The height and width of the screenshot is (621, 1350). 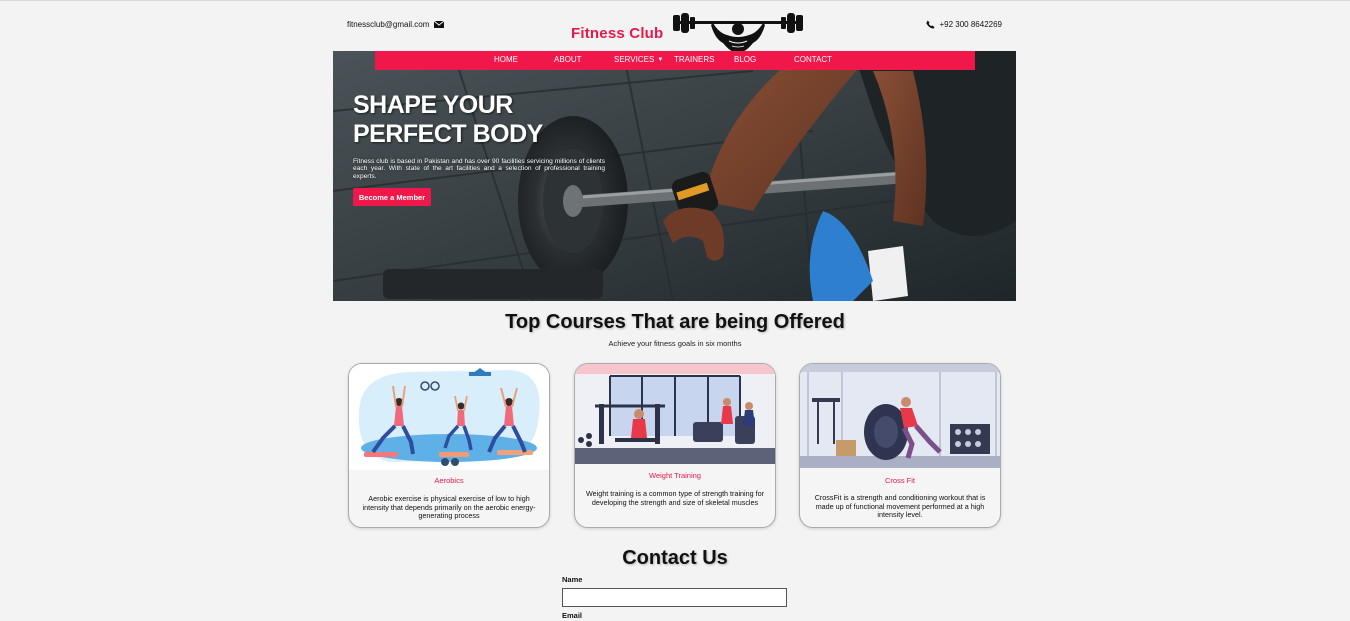 I want to click on brand-logo-link: Fitness Club, so click(x=689, y=33).